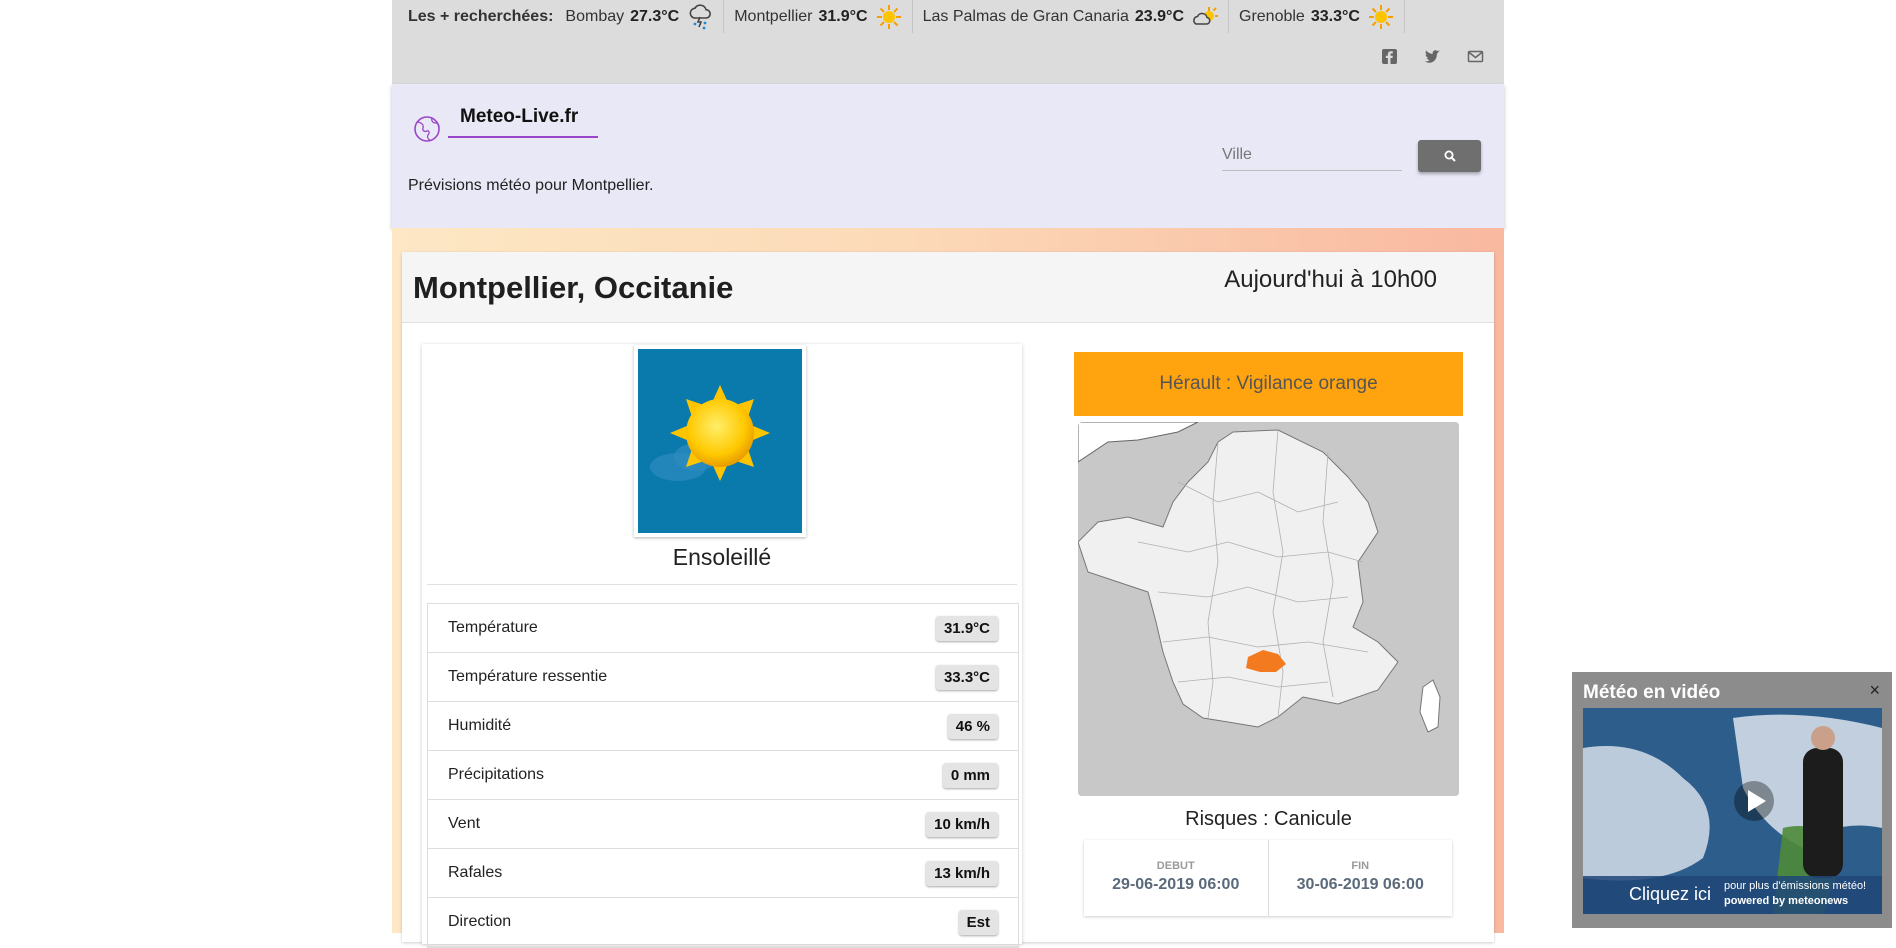 The height and width of the screenshot is (948, 1896). Describe the element at coordinates (475, 872) in the screenshot. I see `stat-label: Rafales` at that location.